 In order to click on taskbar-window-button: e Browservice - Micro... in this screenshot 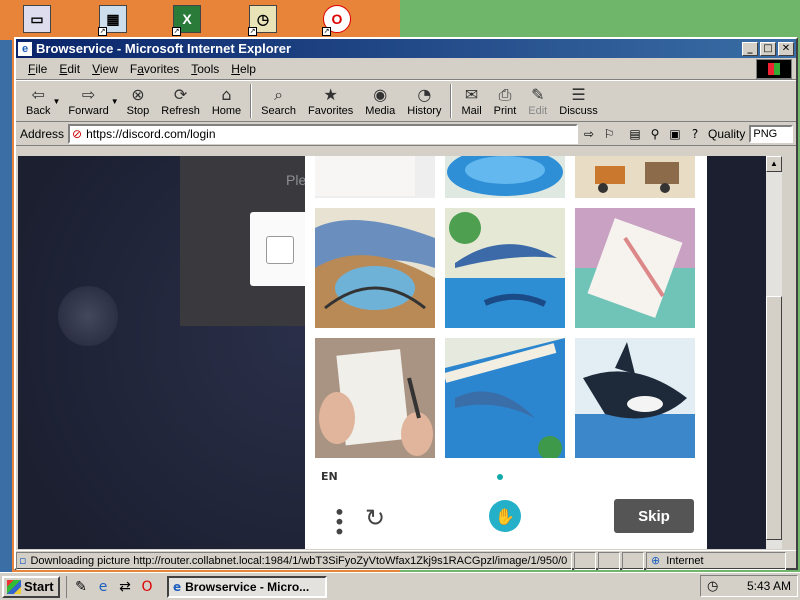, I will do `click(247, 586)`.